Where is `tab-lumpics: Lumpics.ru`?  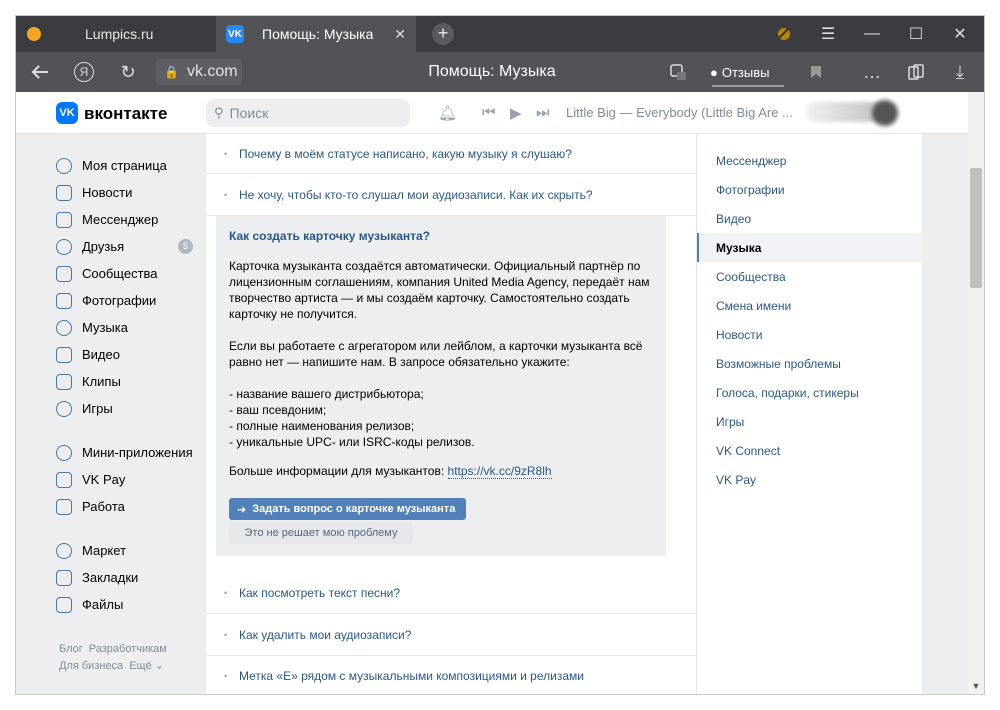 tab-lumpics: Lumpics.ru is located at coordinates (116, 34).